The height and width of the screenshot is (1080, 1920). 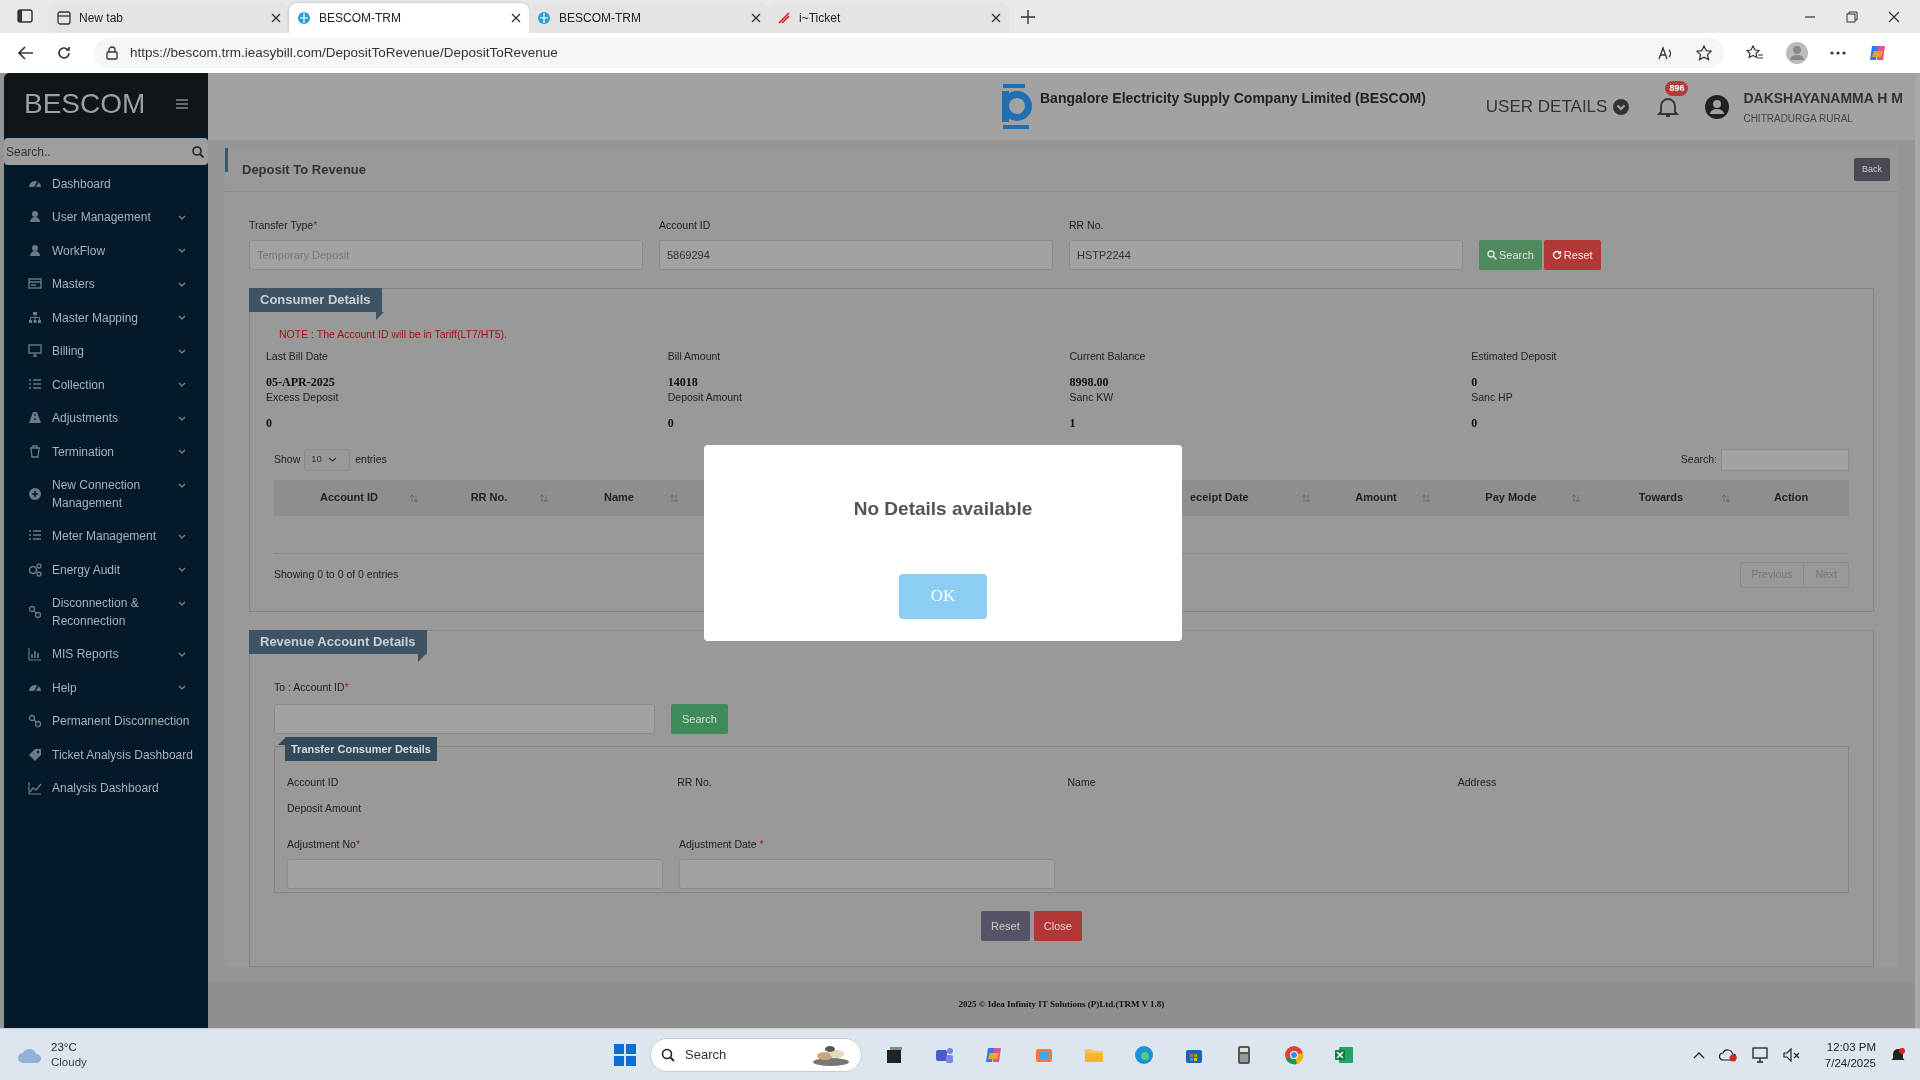 I want to click on taskbar-search: Search, so click(x=756, y=1054).